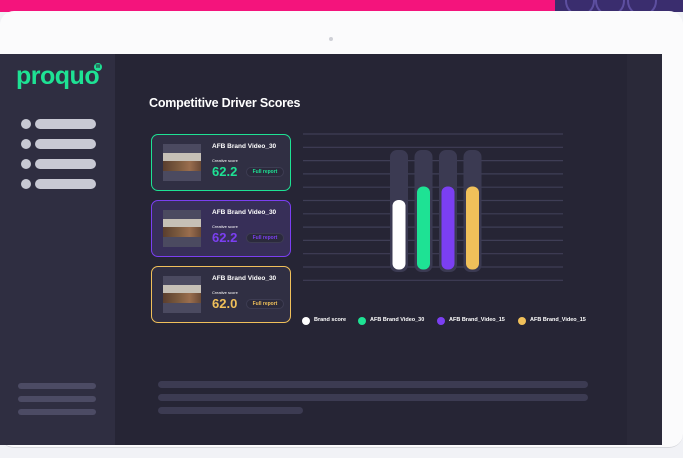  What do you see at coordinates (330, 320) in the screenshot?
I see `legend-label: Brand score` at bounding box center [330, 320].